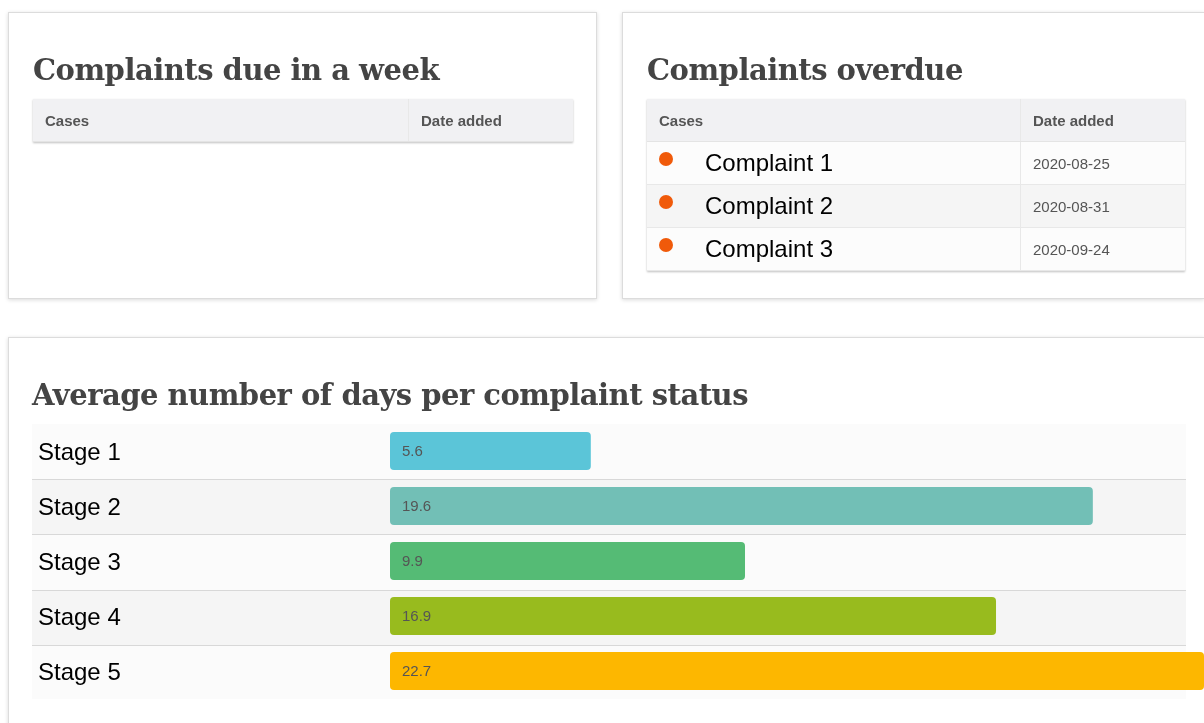 This screenshot has width=1204, height=723. I want to click on card-title: Complaints overdue, so click(805, 70).